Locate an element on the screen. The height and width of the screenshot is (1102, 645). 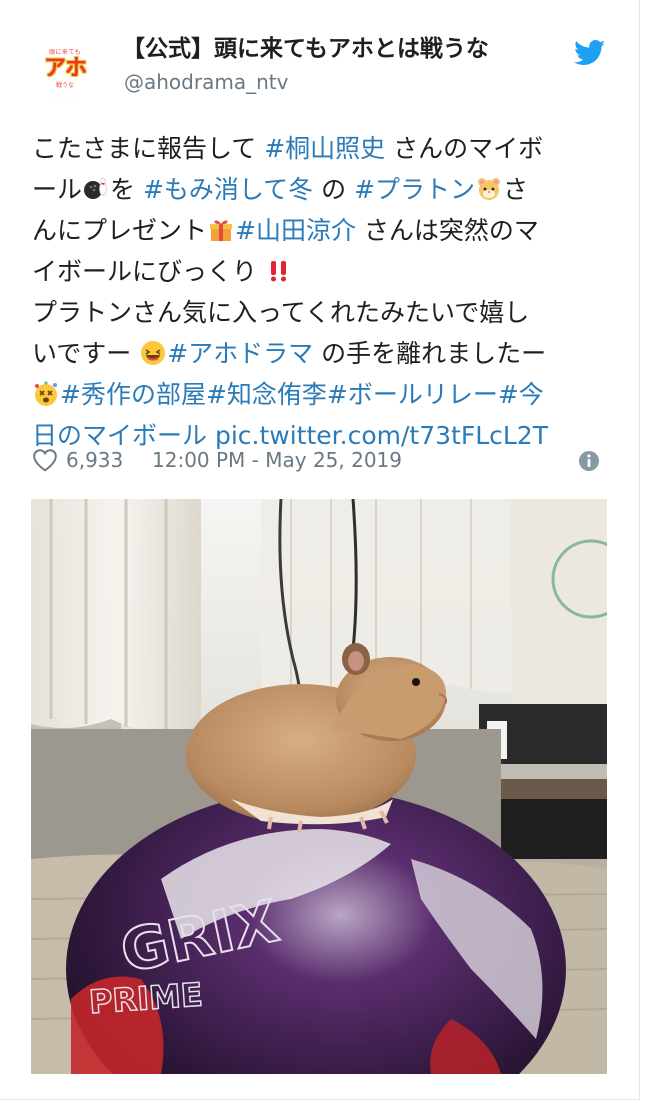
avatar-logo: アホ is located at coordinates (65, 68).